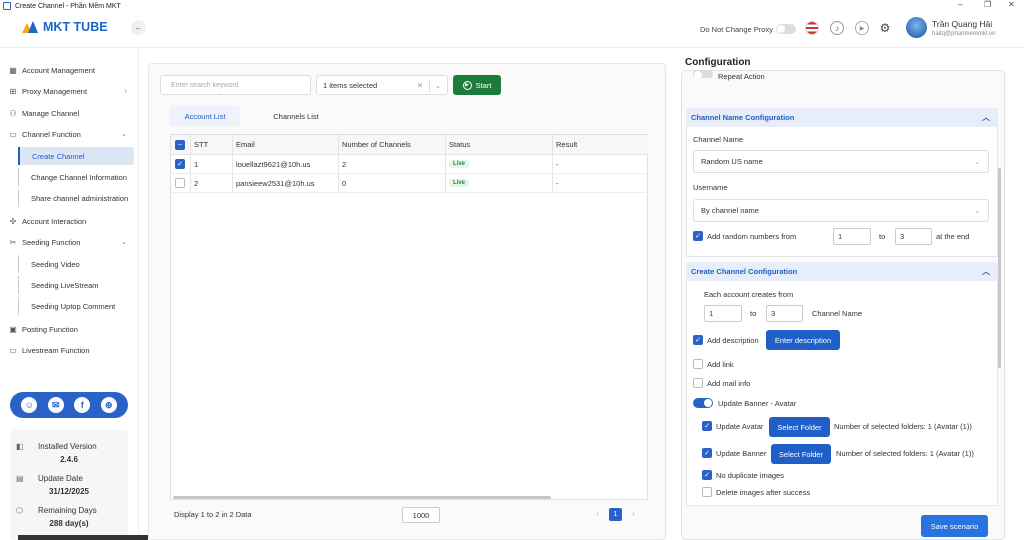 The width and height of the screenshot is (1024, 540). I want to click on add-link-checkbox: Add link, so click(713, 364).